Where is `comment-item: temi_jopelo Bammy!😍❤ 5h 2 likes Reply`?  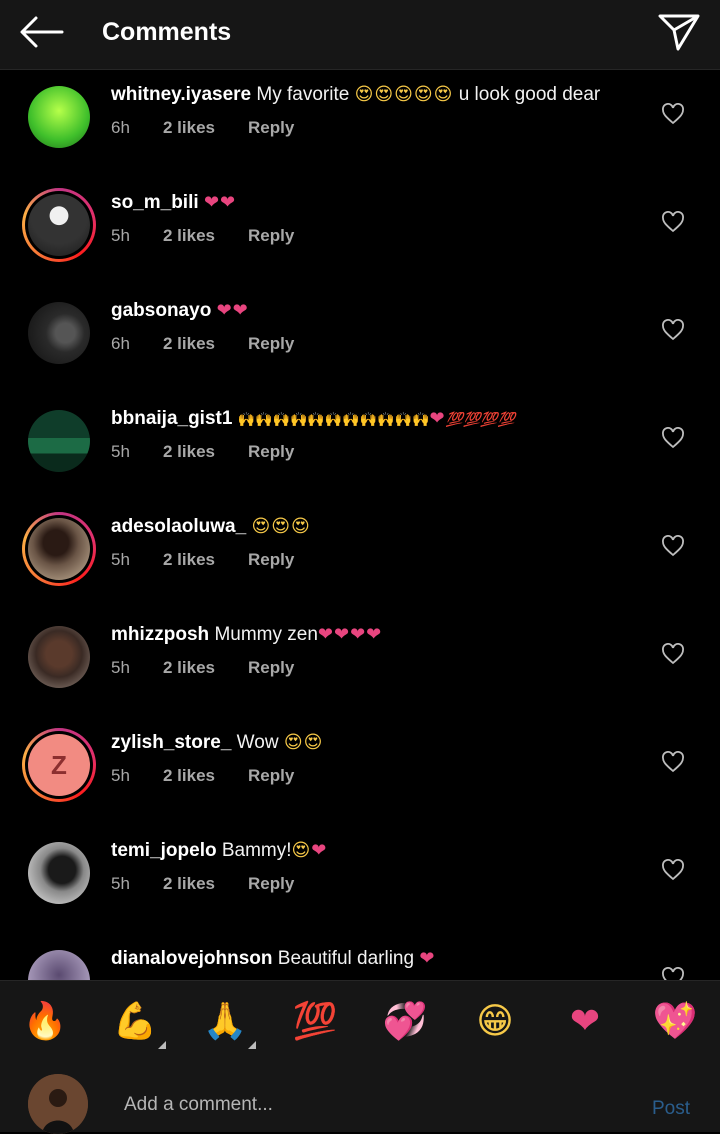 comment-item: temi_jopelo Bammy!😍❤ 5h 2 likes Reply is located at coordinates (360, 890).